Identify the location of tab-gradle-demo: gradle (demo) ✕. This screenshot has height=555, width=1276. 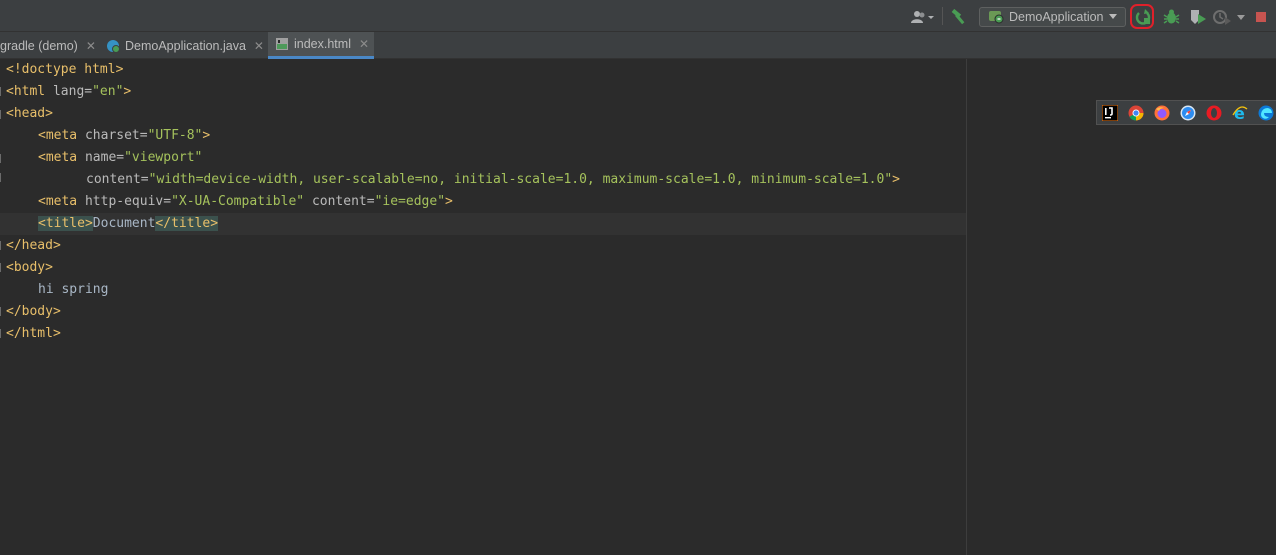
(52, 45).